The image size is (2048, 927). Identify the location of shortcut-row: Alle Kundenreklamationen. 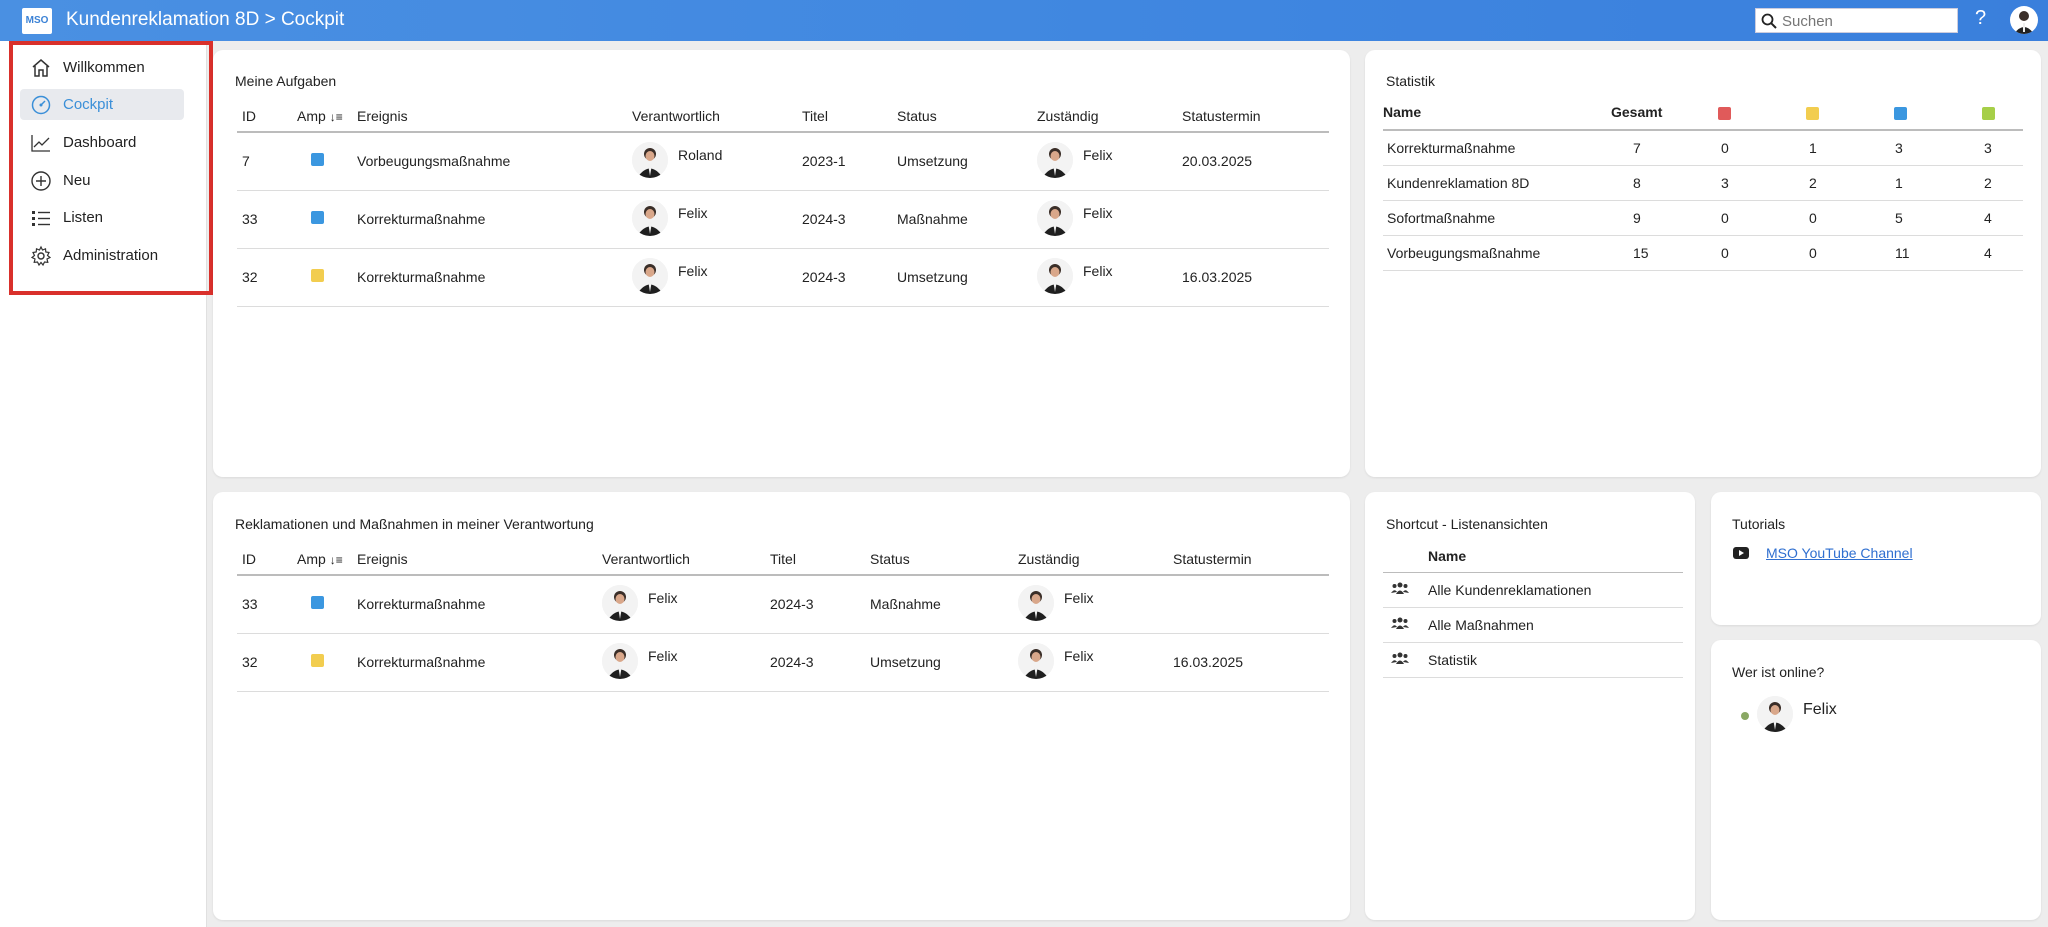
(1533, 590).